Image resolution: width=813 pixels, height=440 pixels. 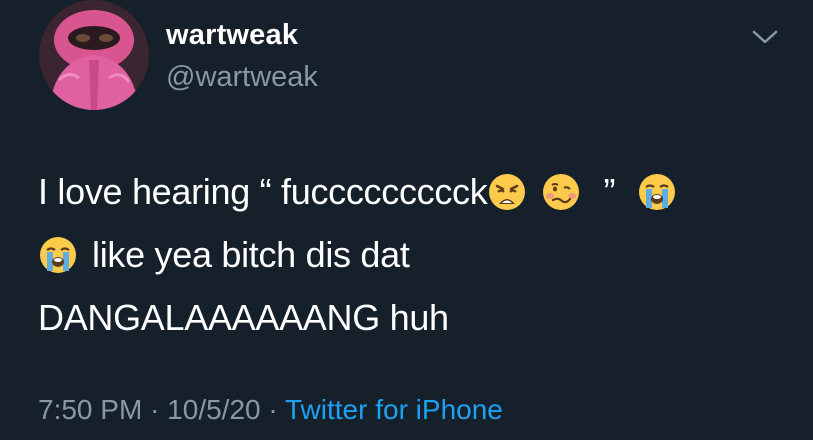 I want to click on chevron-down-icon, so click(x=765, y=37).